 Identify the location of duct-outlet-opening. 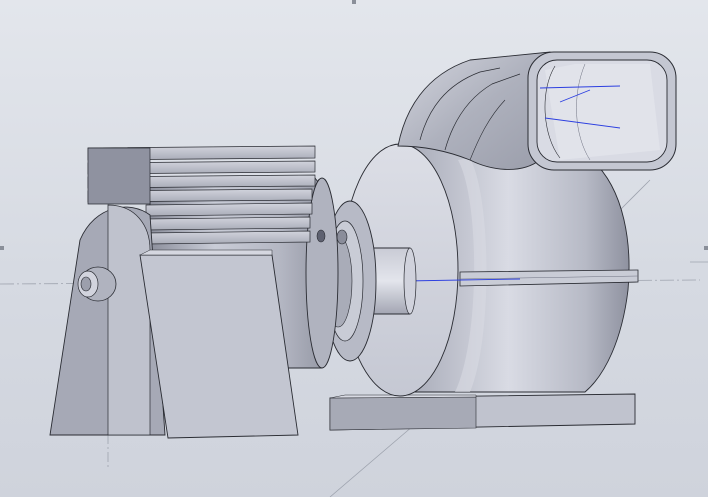
(602, 111).